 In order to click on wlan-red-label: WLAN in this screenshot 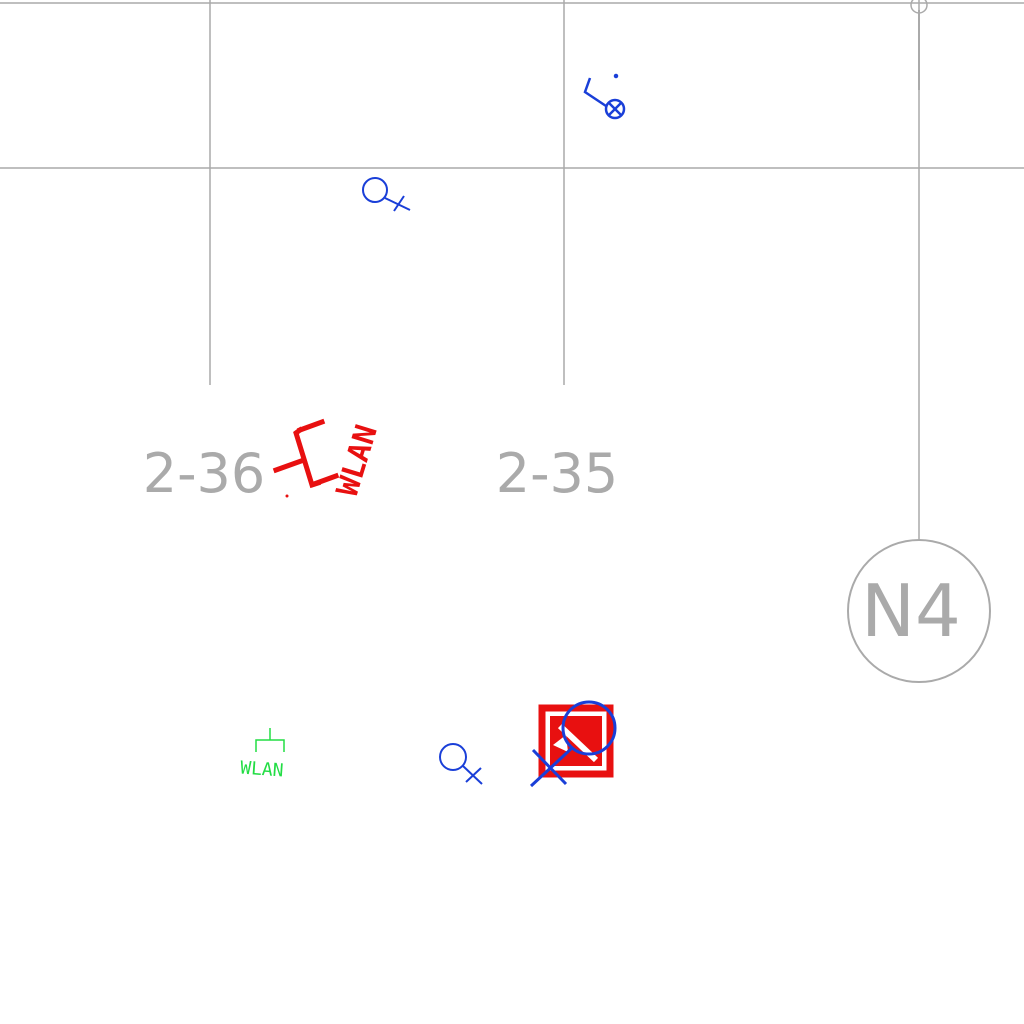, I will do `click(357, 460)`.